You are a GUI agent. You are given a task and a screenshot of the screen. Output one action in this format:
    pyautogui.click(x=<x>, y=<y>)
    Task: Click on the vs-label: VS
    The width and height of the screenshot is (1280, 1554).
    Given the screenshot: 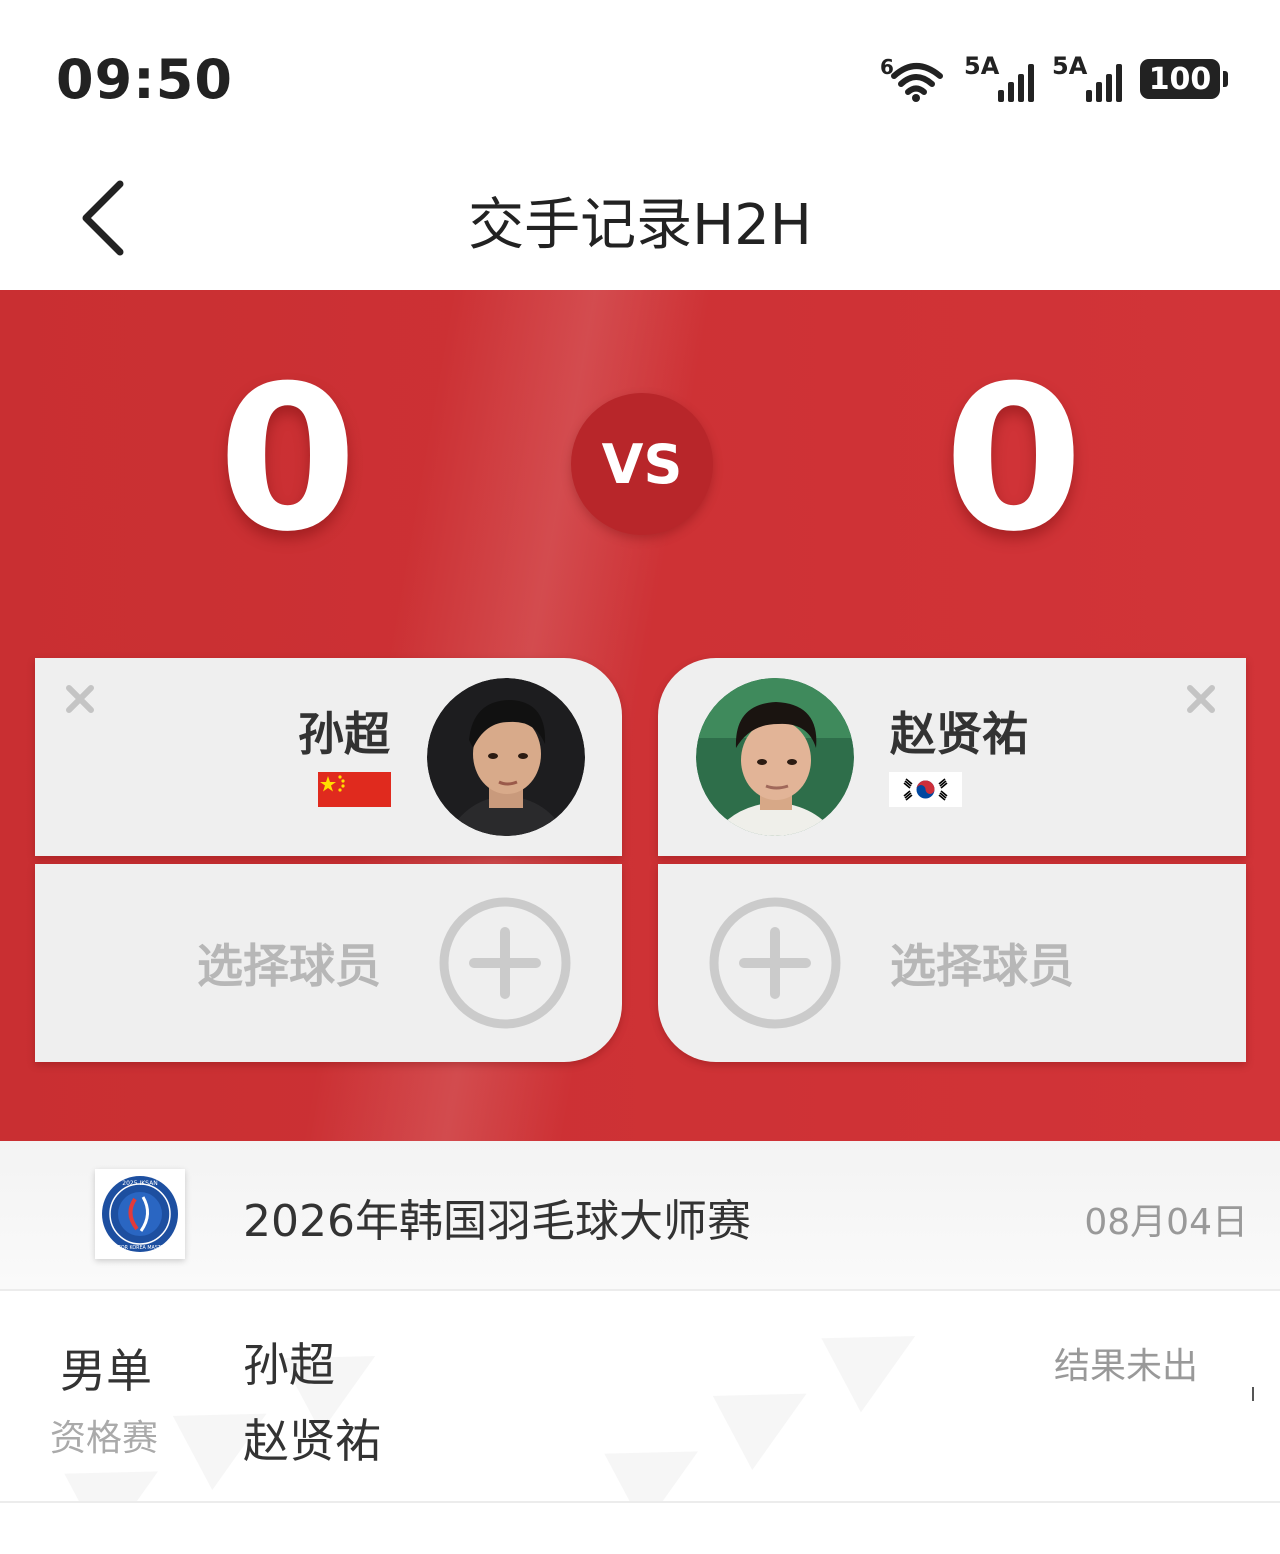 What is the action you would take?
    pyautogui.click(x=642, y=464)
    